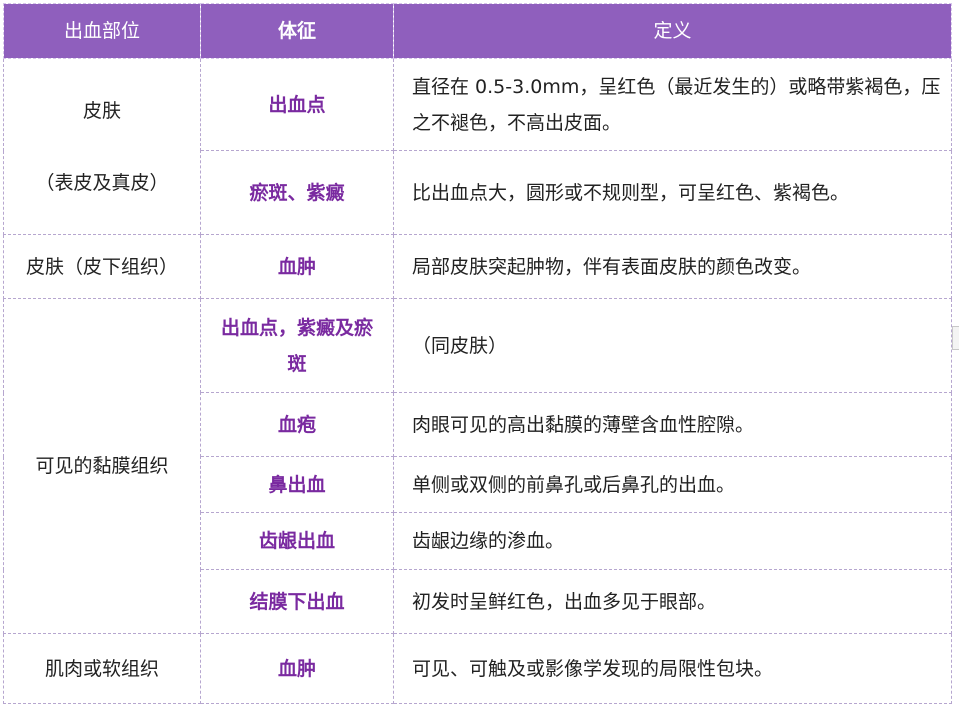 This screenshot has height=706, width=959. I want to click on scrollbar-handle, so click(955, 338).